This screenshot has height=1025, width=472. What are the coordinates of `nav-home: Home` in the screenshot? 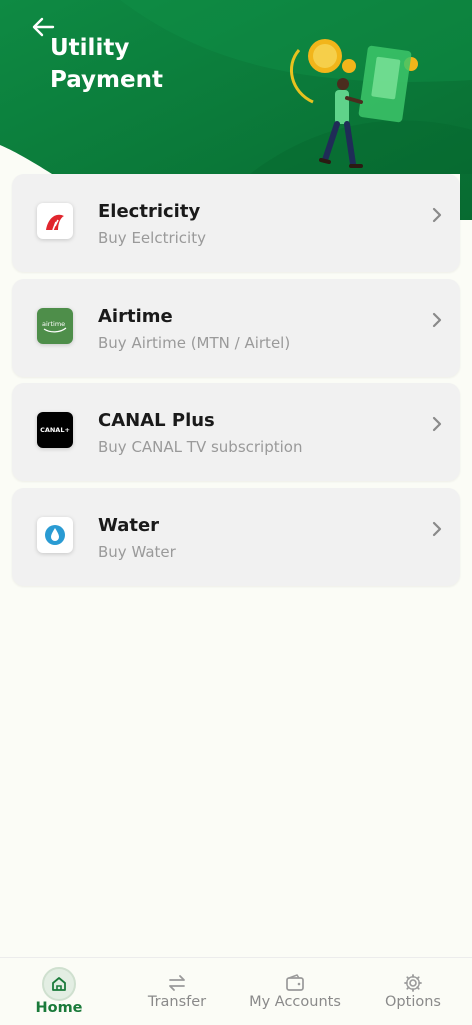 It's located at (59, 991).